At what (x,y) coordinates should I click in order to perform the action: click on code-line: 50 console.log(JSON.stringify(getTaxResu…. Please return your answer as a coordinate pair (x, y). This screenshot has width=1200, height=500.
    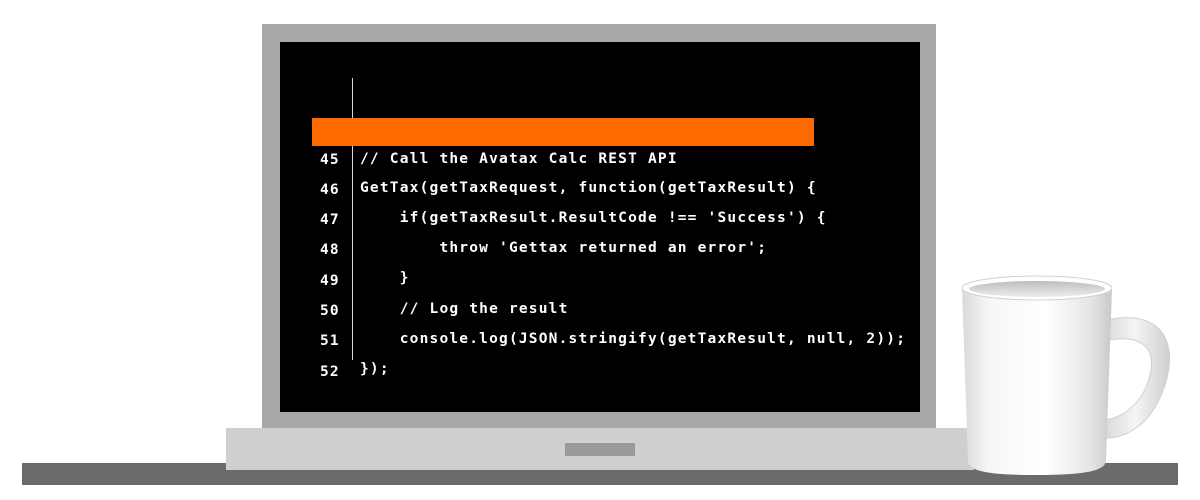
    Looking at the image, I should click on (608, 308).